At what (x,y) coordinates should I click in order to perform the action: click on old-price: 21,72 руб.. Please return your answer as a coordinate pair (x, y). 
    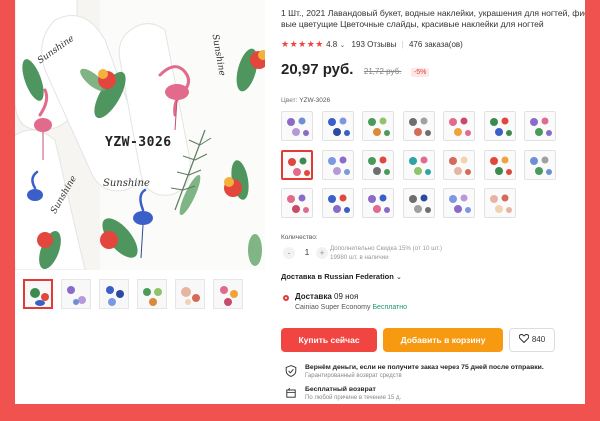
    Looking at the image, I should click on (382, 71).